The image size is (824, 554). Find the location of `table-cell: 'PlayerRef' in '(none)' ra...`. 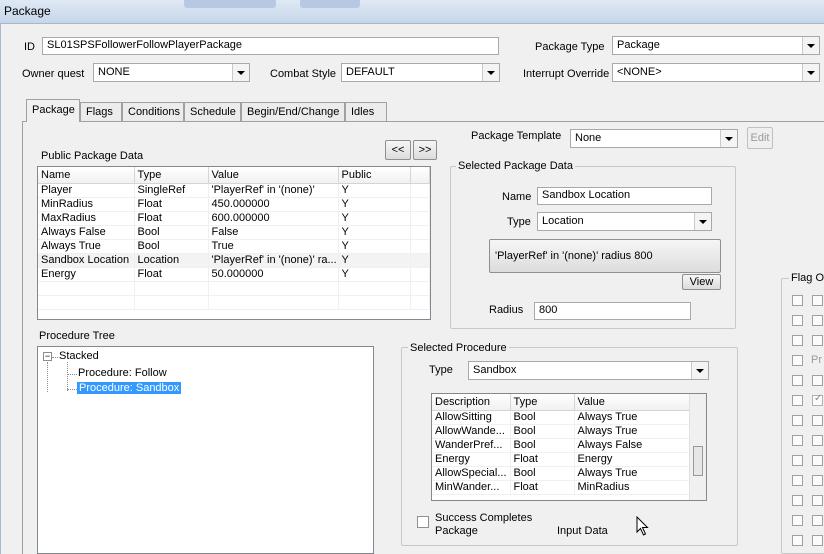

table-cell: 'PlayerRef' in '(none)' ra... is located at coordinates (273, 260).